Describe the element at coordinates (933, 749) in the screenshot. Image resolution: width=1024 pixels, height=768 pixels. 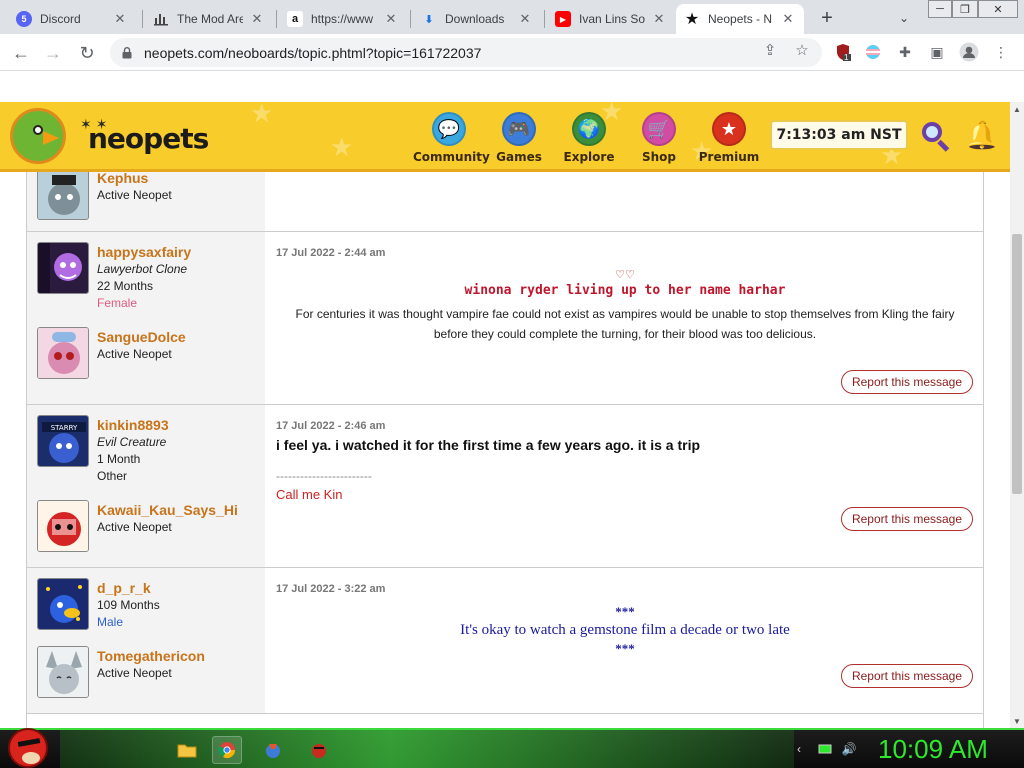
I see `system-clock: 10:09 AM` at that location.